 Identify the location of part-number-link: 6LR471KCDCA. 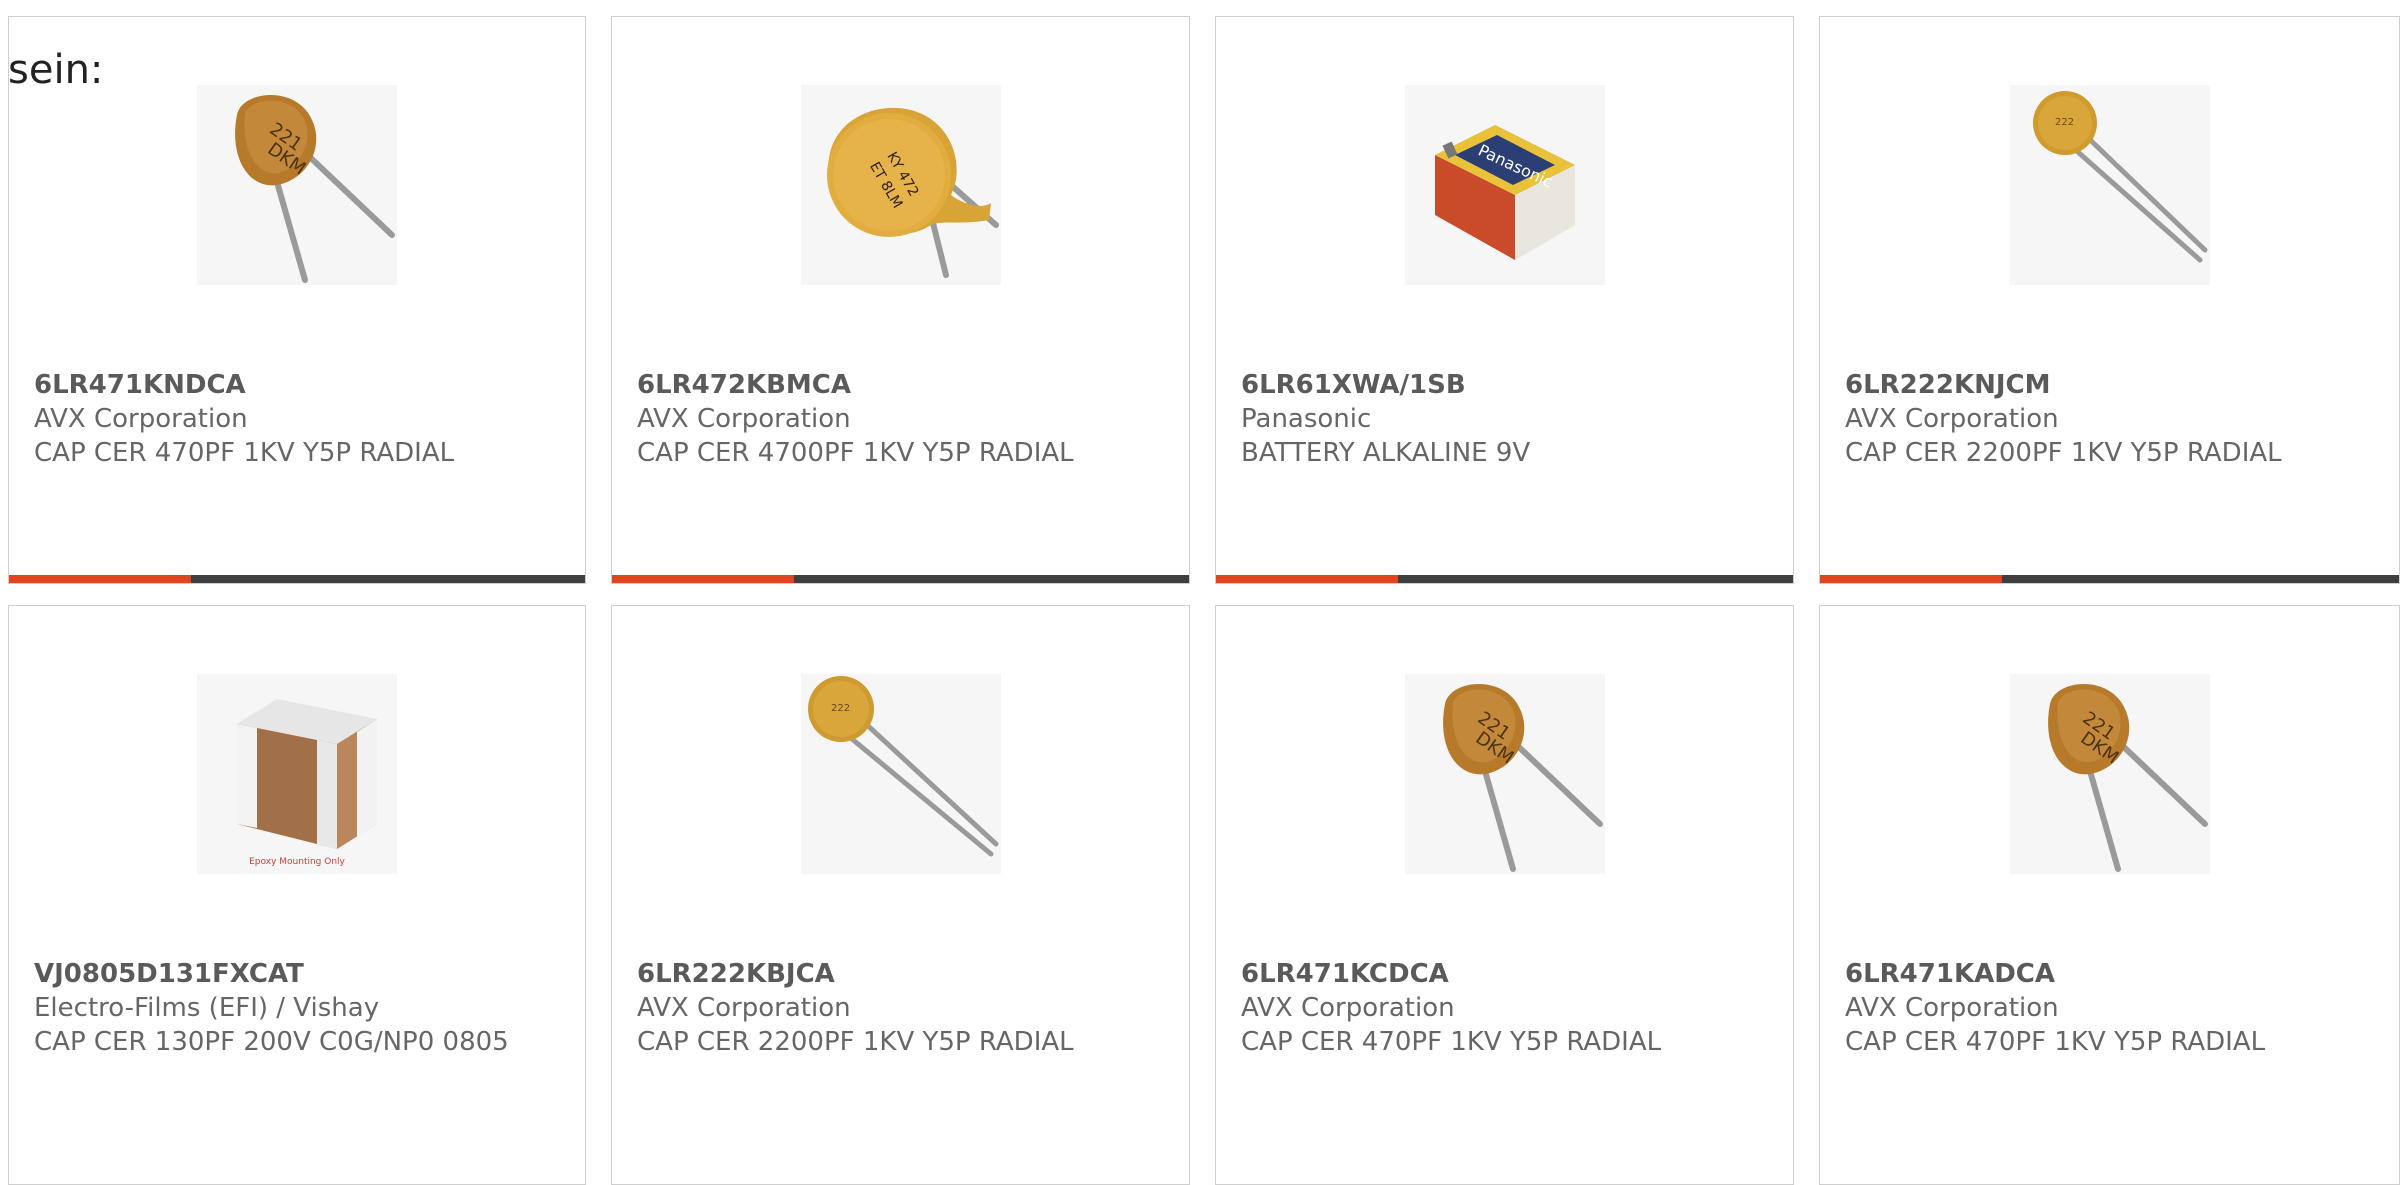
(1507, 974).